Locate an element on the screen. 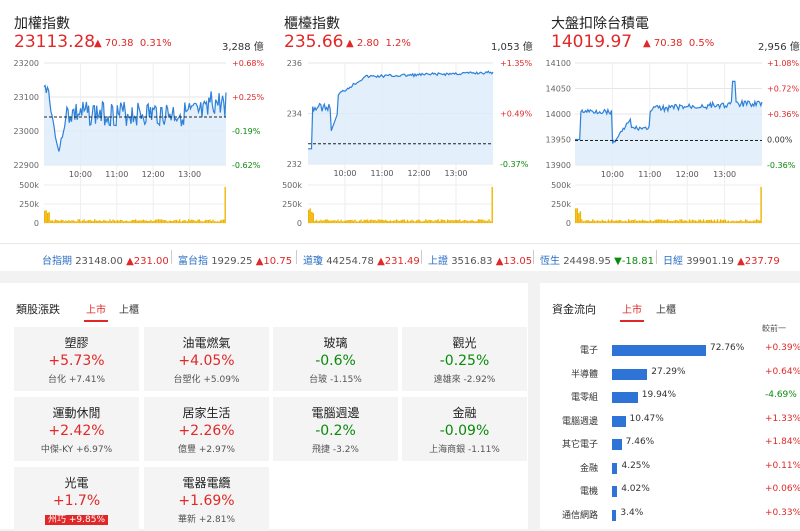  fund-flow-row: 其它電子 7.46% +1.84% is located at coordinates (670, 445).